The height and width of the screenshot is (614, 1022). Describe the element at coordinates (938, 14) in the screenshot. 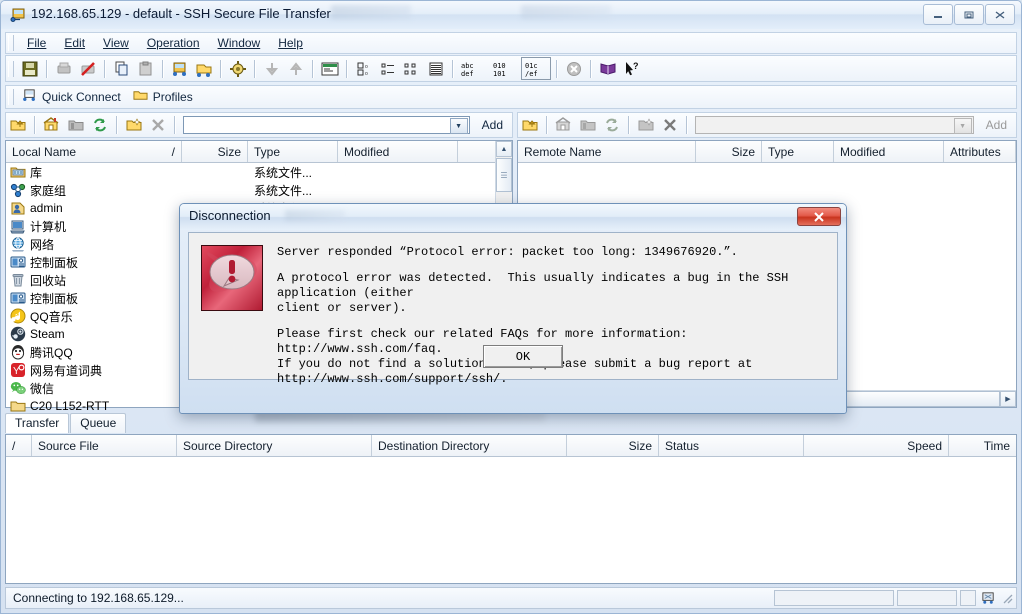

I see `minimize-button` at that location.